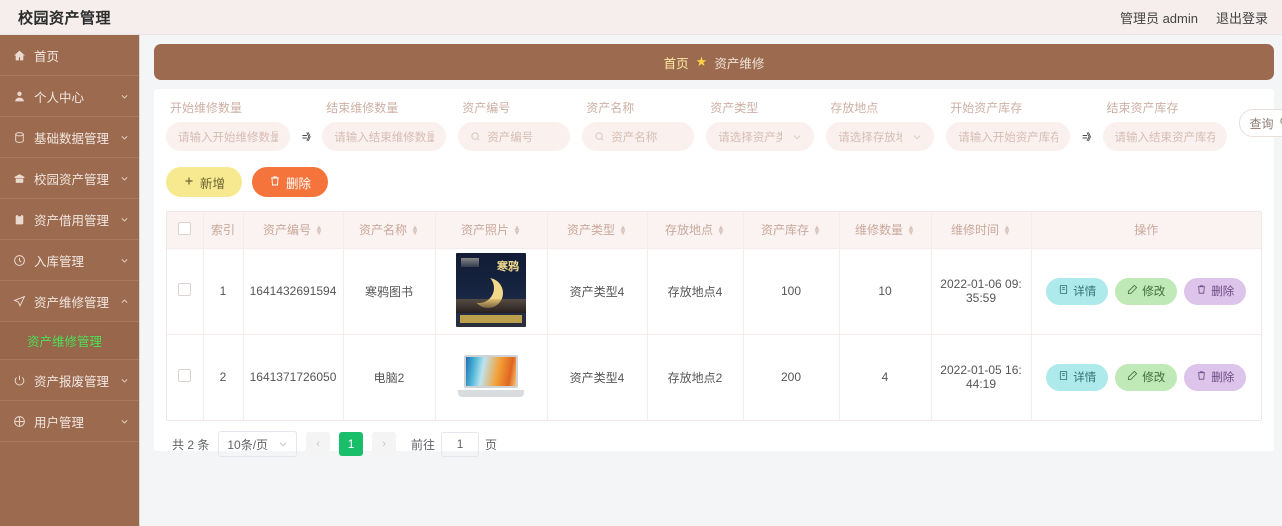 The height and width of the screenshot is (526, 1282). Describe the element at coordinates (293, 376) in the screenshot. I see `row-asset-code: 1641371726050` at that location.